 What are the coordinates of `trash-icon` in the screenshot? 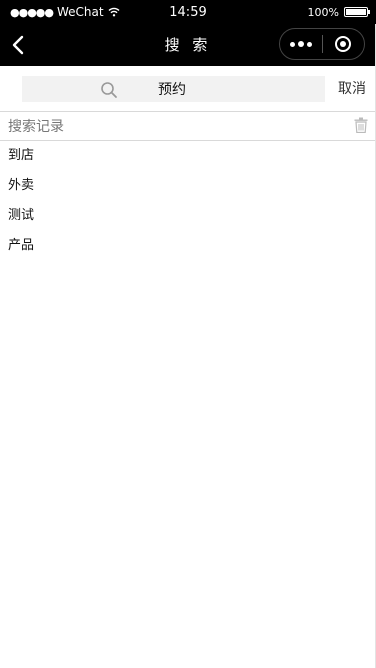 It's located at (361, 125).